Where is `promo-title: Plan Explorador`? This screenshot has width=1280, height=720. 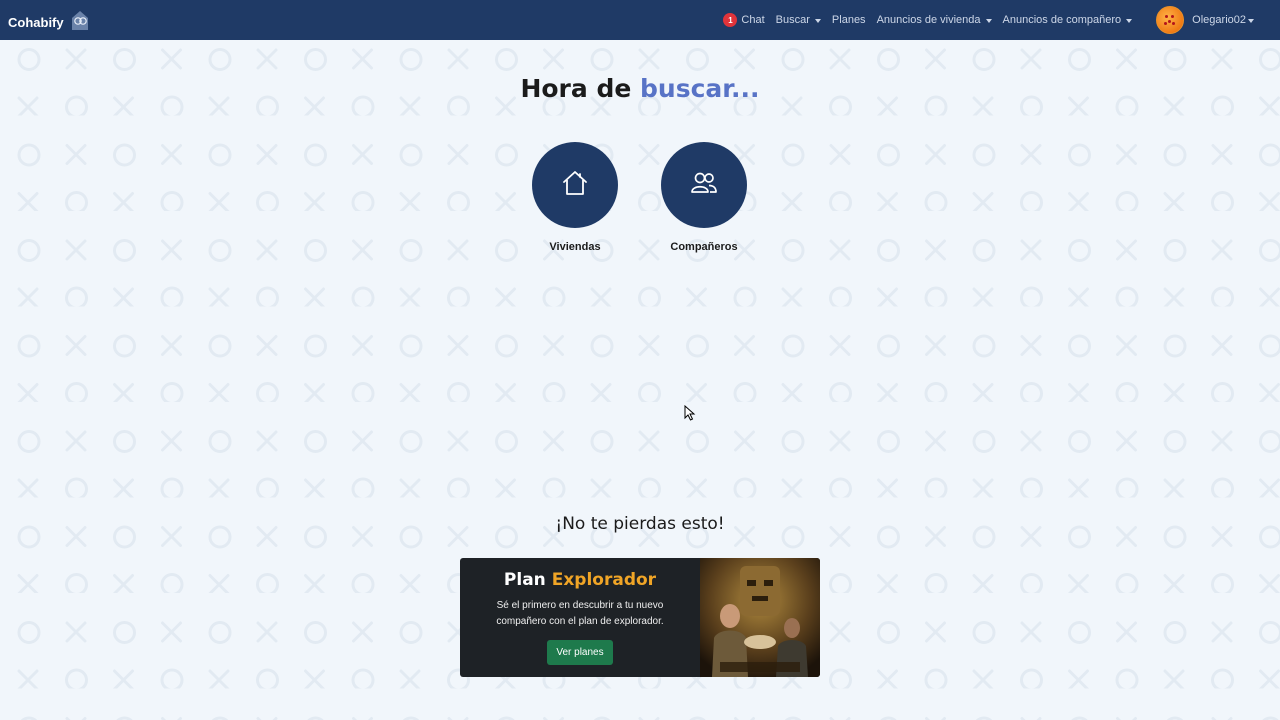 promo-title: Plan Explorador is located at coordinates (580, 580).